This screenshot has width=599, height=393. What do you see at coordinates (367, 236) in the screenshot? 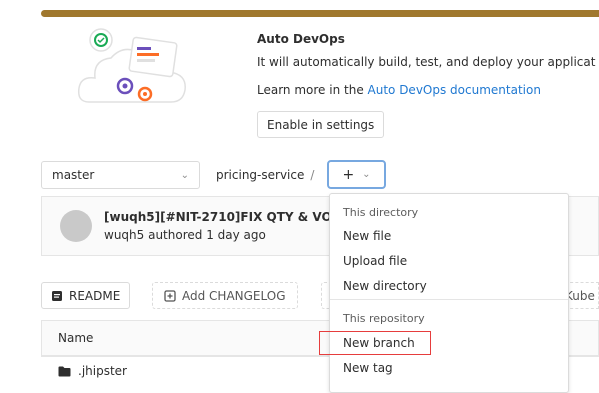
I see `menu-item-new-file: New file` at bounding box center [367, 236].